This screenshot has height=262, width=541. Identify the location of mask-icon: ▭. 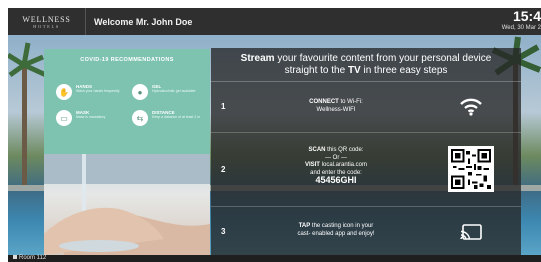
(64, 118).